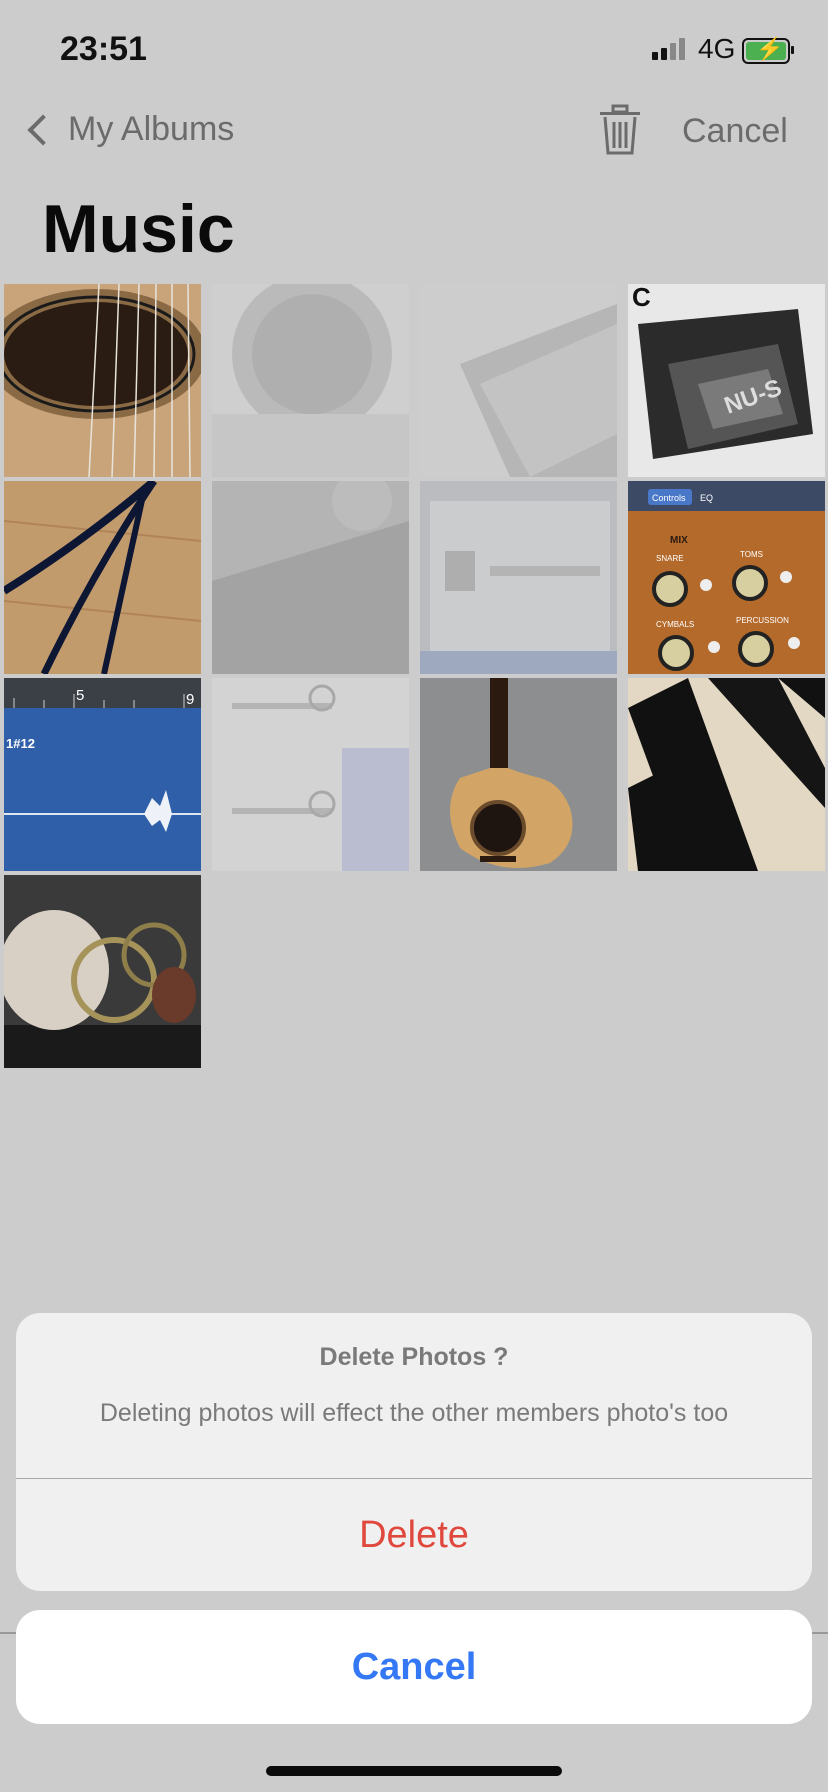 The image size is (828, 1792). What do you see at coordinates (80, 695) in the screenshot?
I see `tile-text: 5` at bounding box center [80, 695].